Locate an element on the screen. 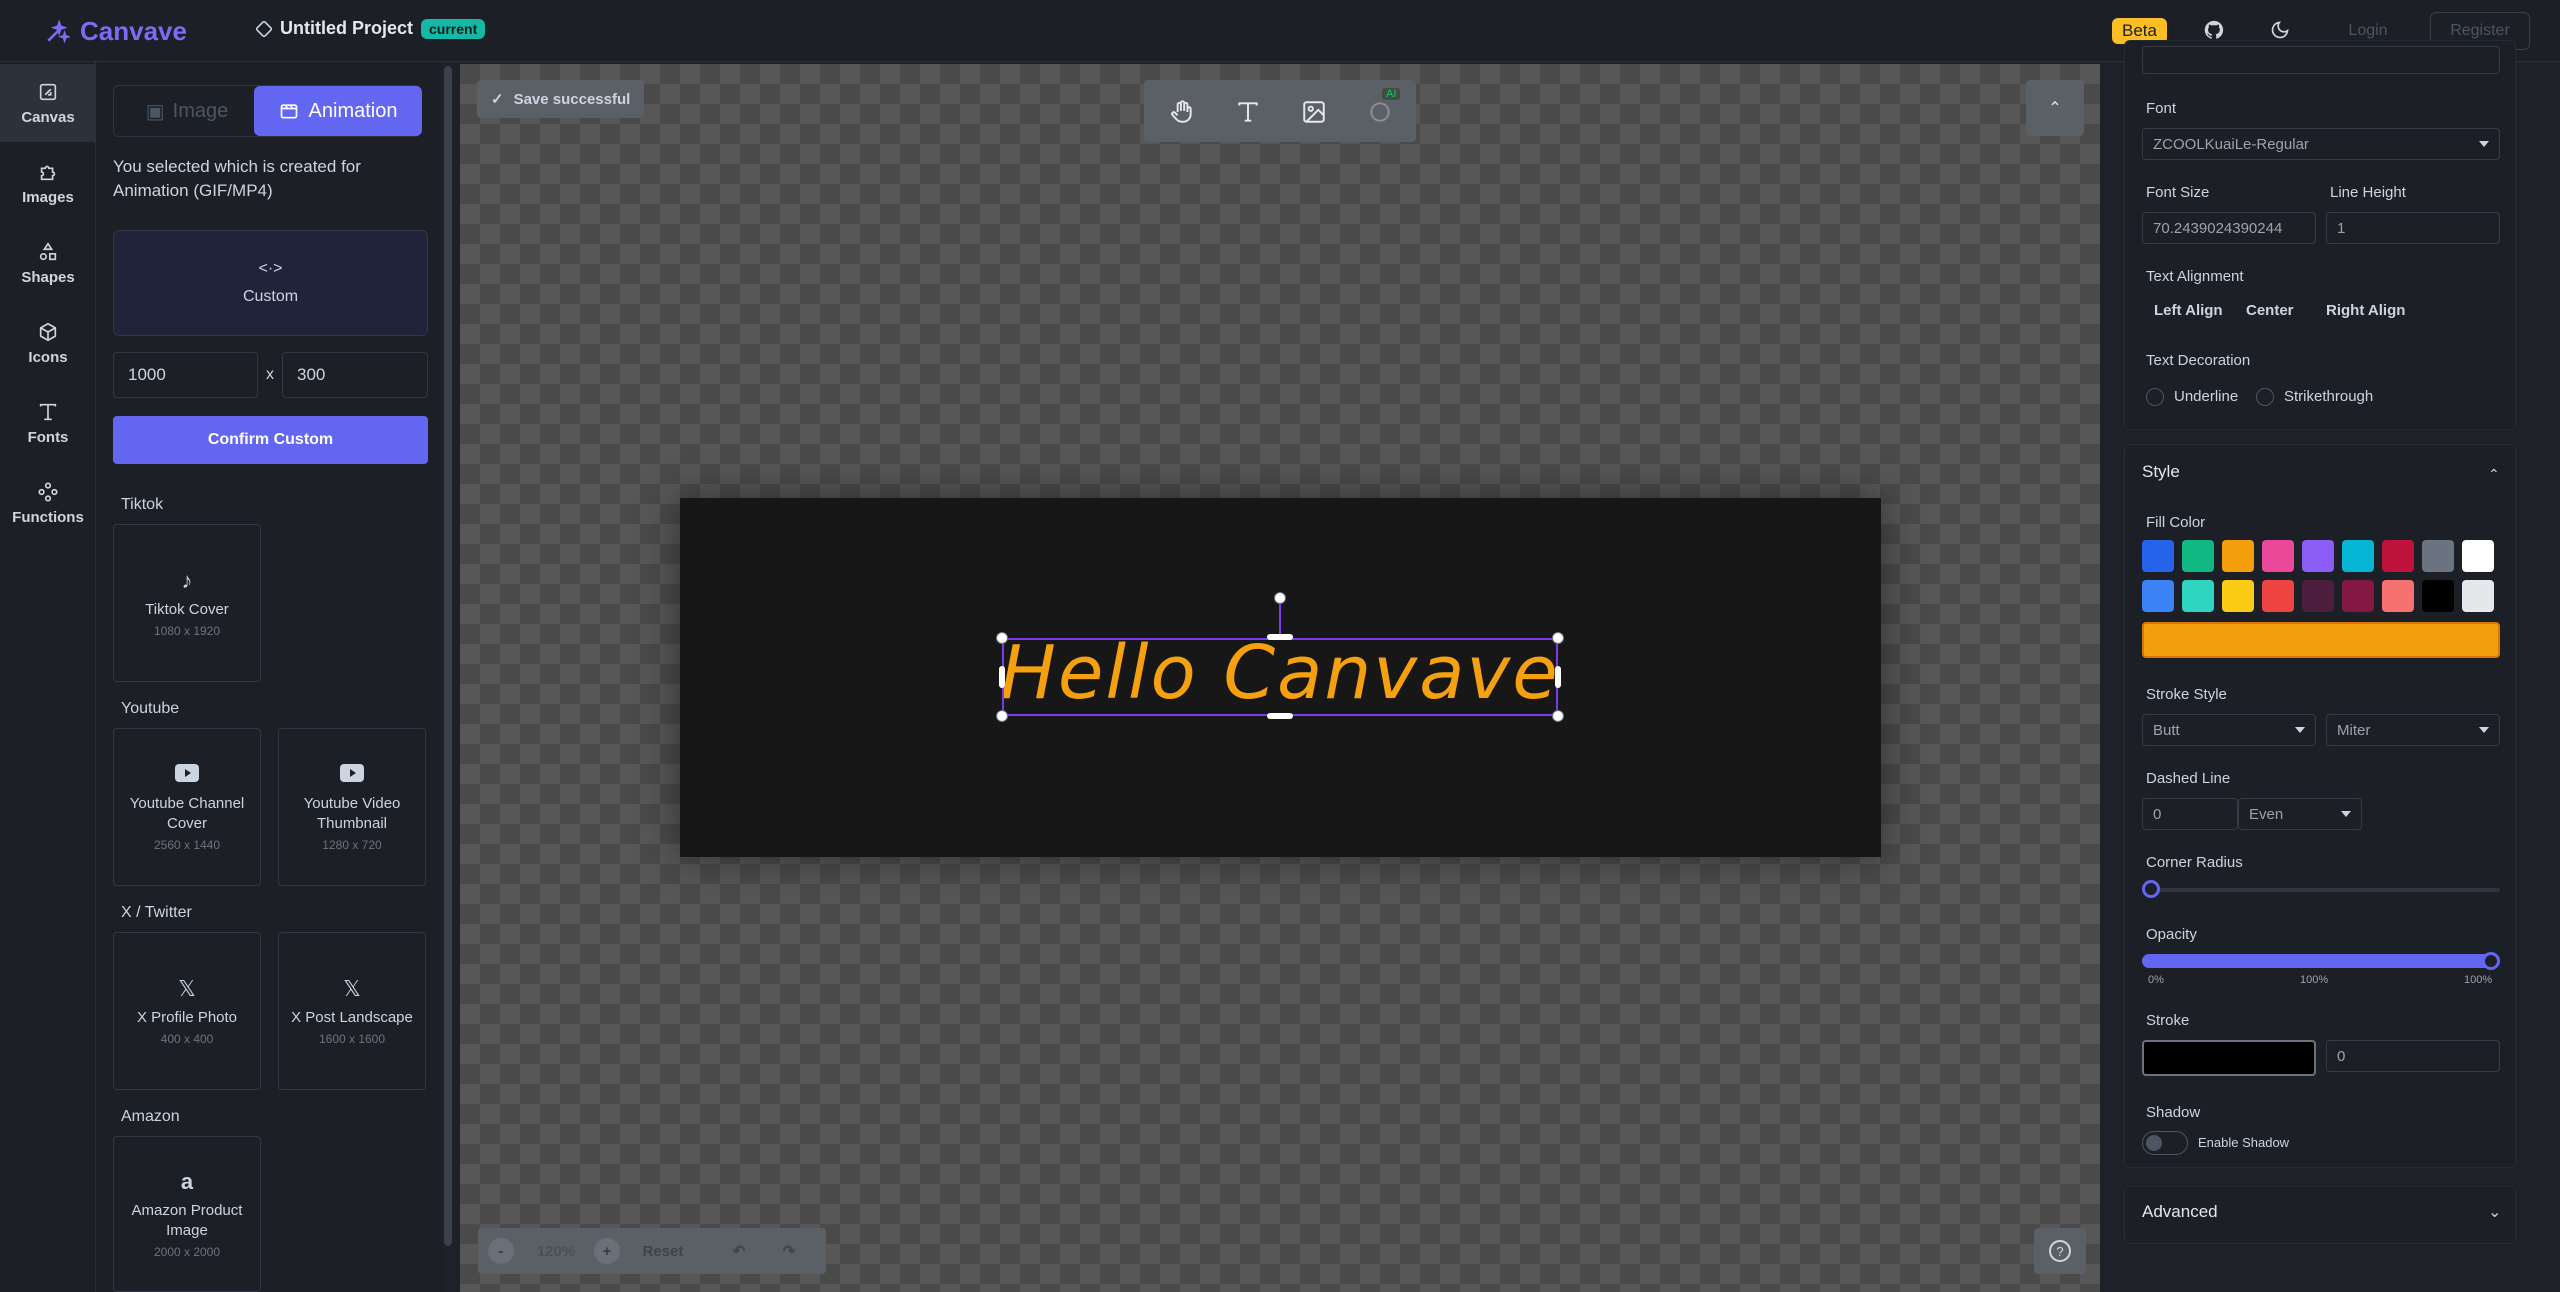  opacity-slider is located at coordinates (2321, 961).